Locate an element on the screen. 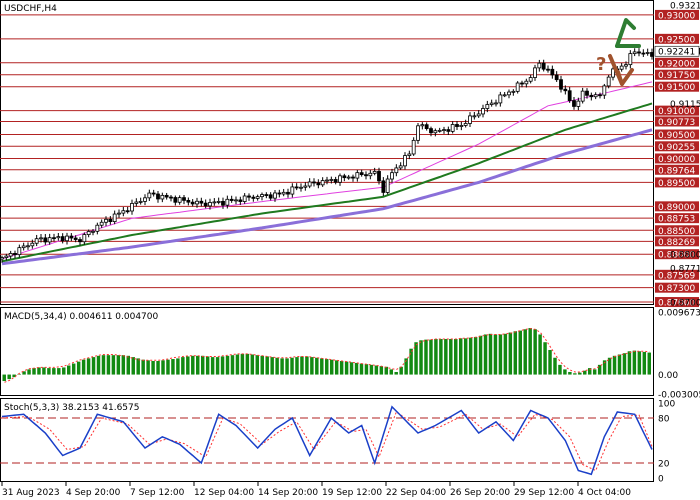  time-label: 29 Sep 12:00 is located at coordinates (544, 493).